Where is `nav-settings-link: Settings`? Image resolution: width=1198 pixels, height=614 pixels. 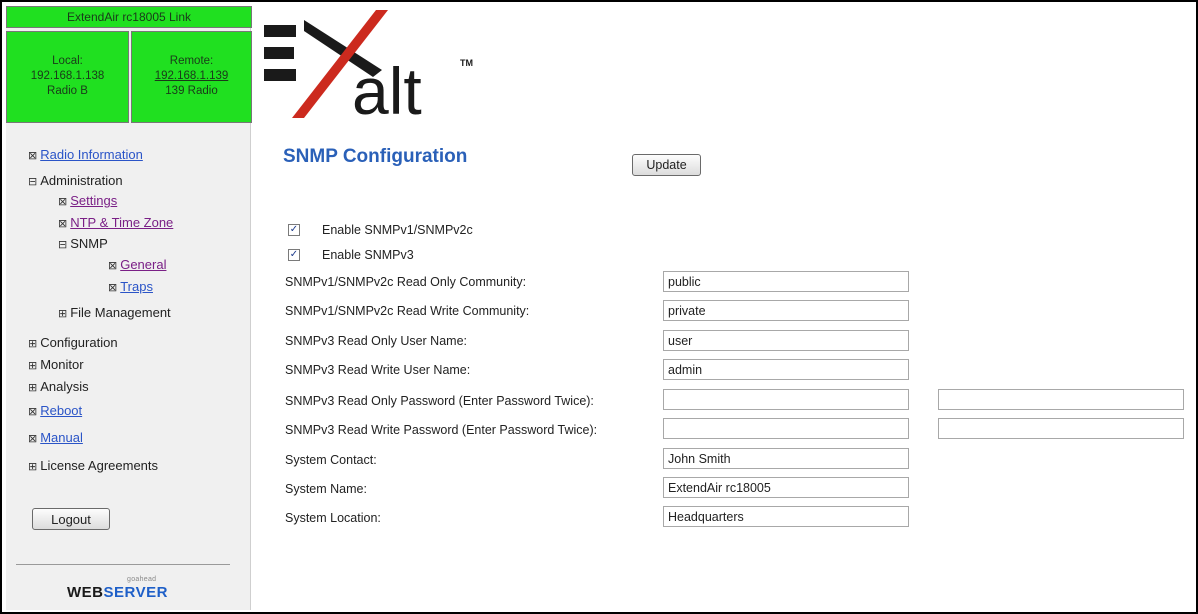
nav-settings-link: Settings is located at coordinates (93, 200).